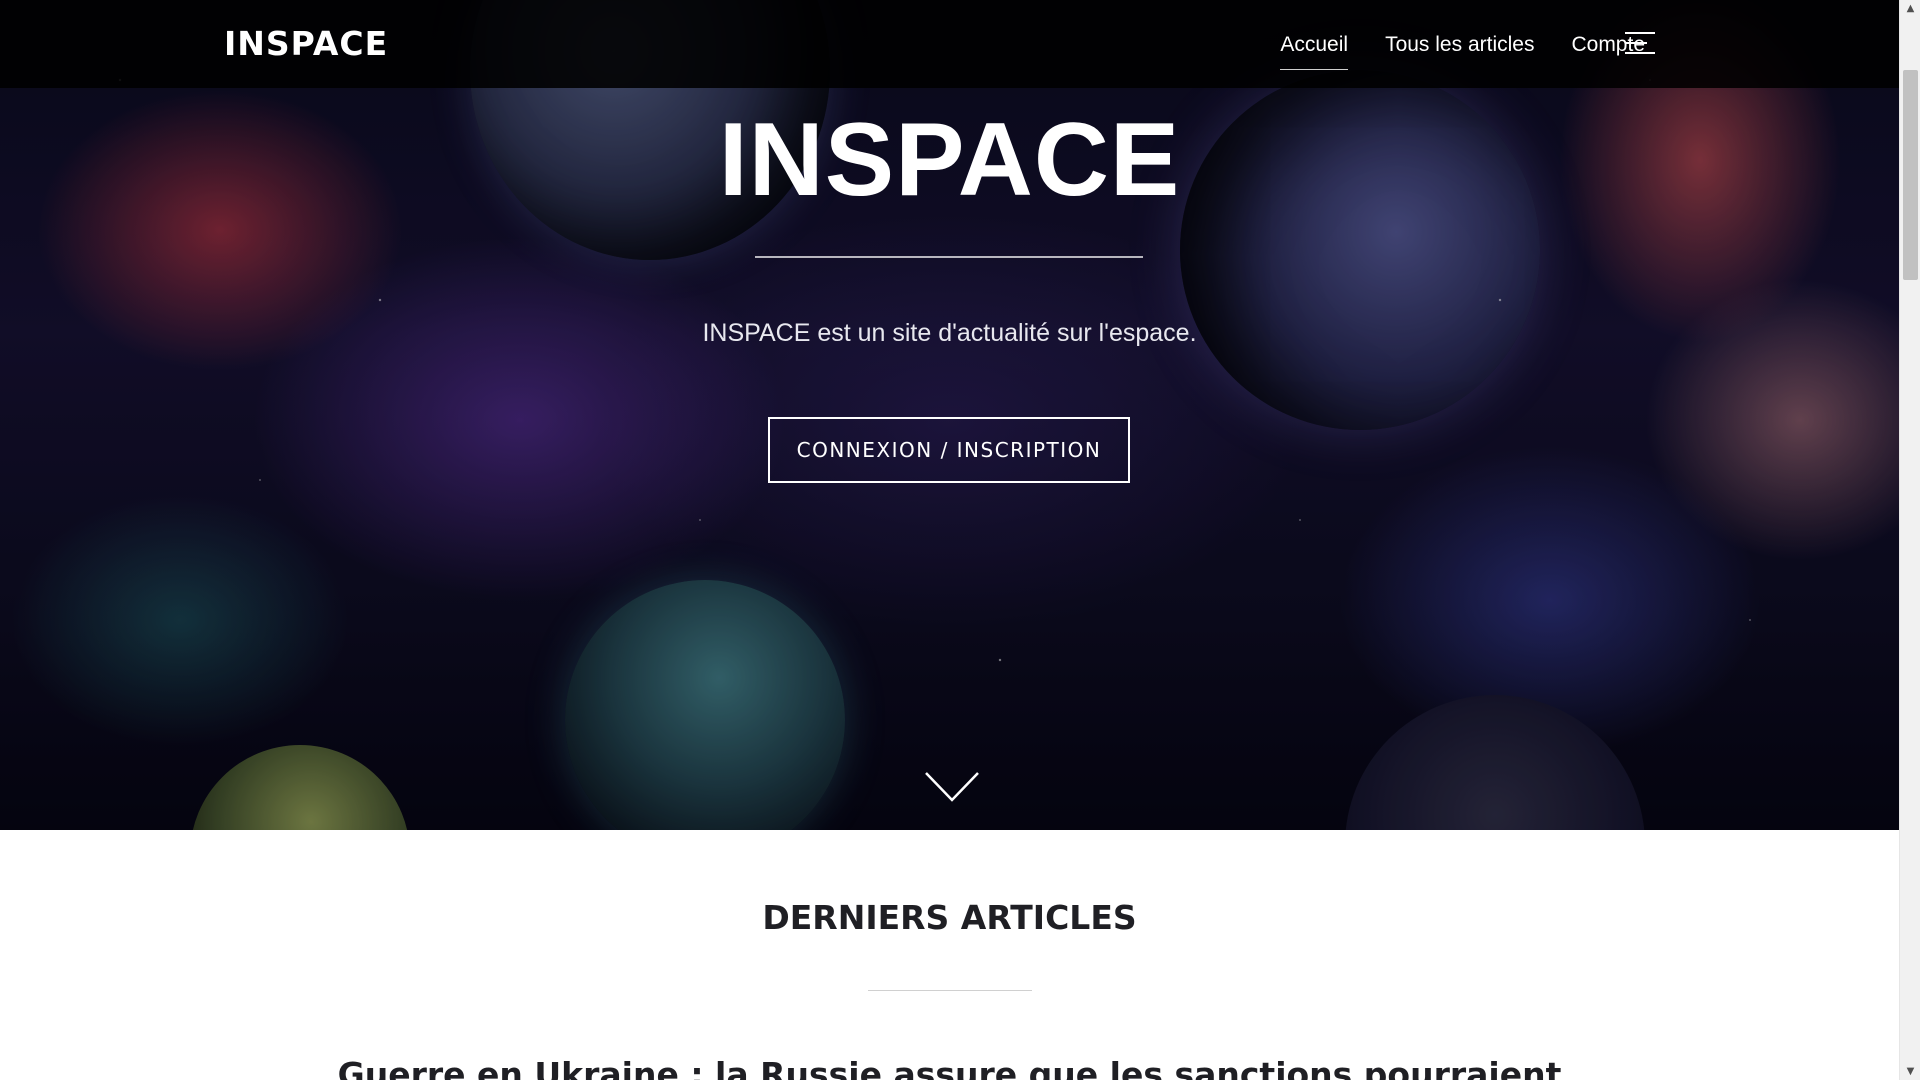  I want to click on scroll-down-arrow-icon: ▼, so click(1910, 1071).